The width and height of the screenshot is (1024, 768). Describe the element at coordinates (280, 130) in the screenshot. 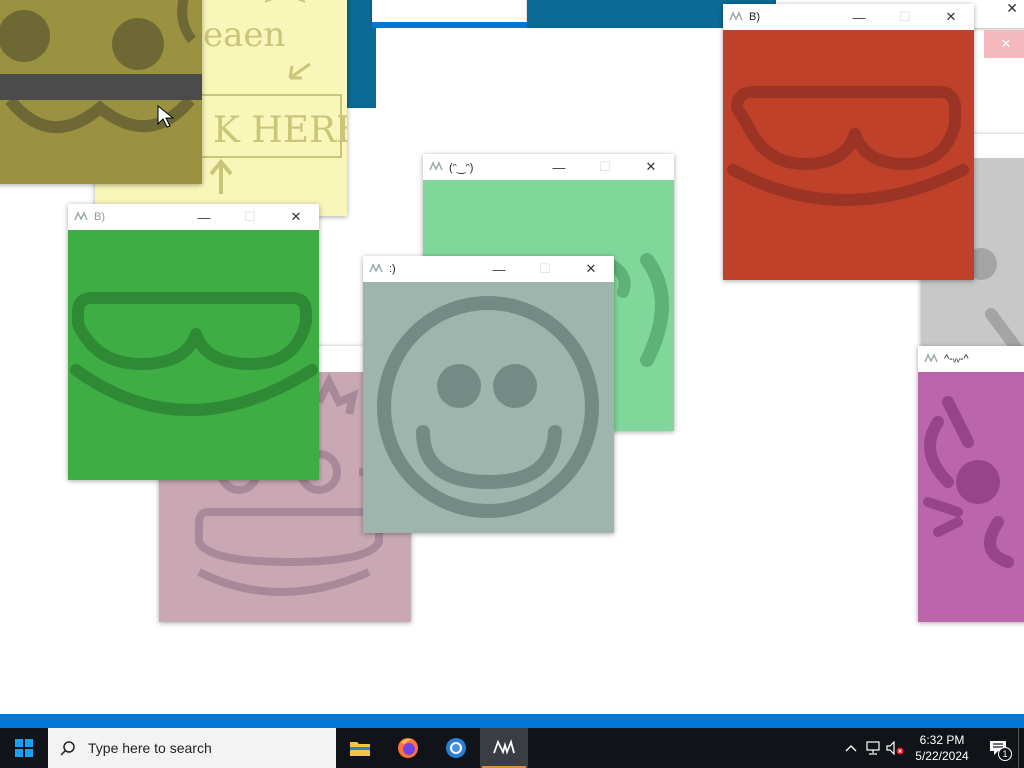

I see `notes-text-2: K HERE` at that location.